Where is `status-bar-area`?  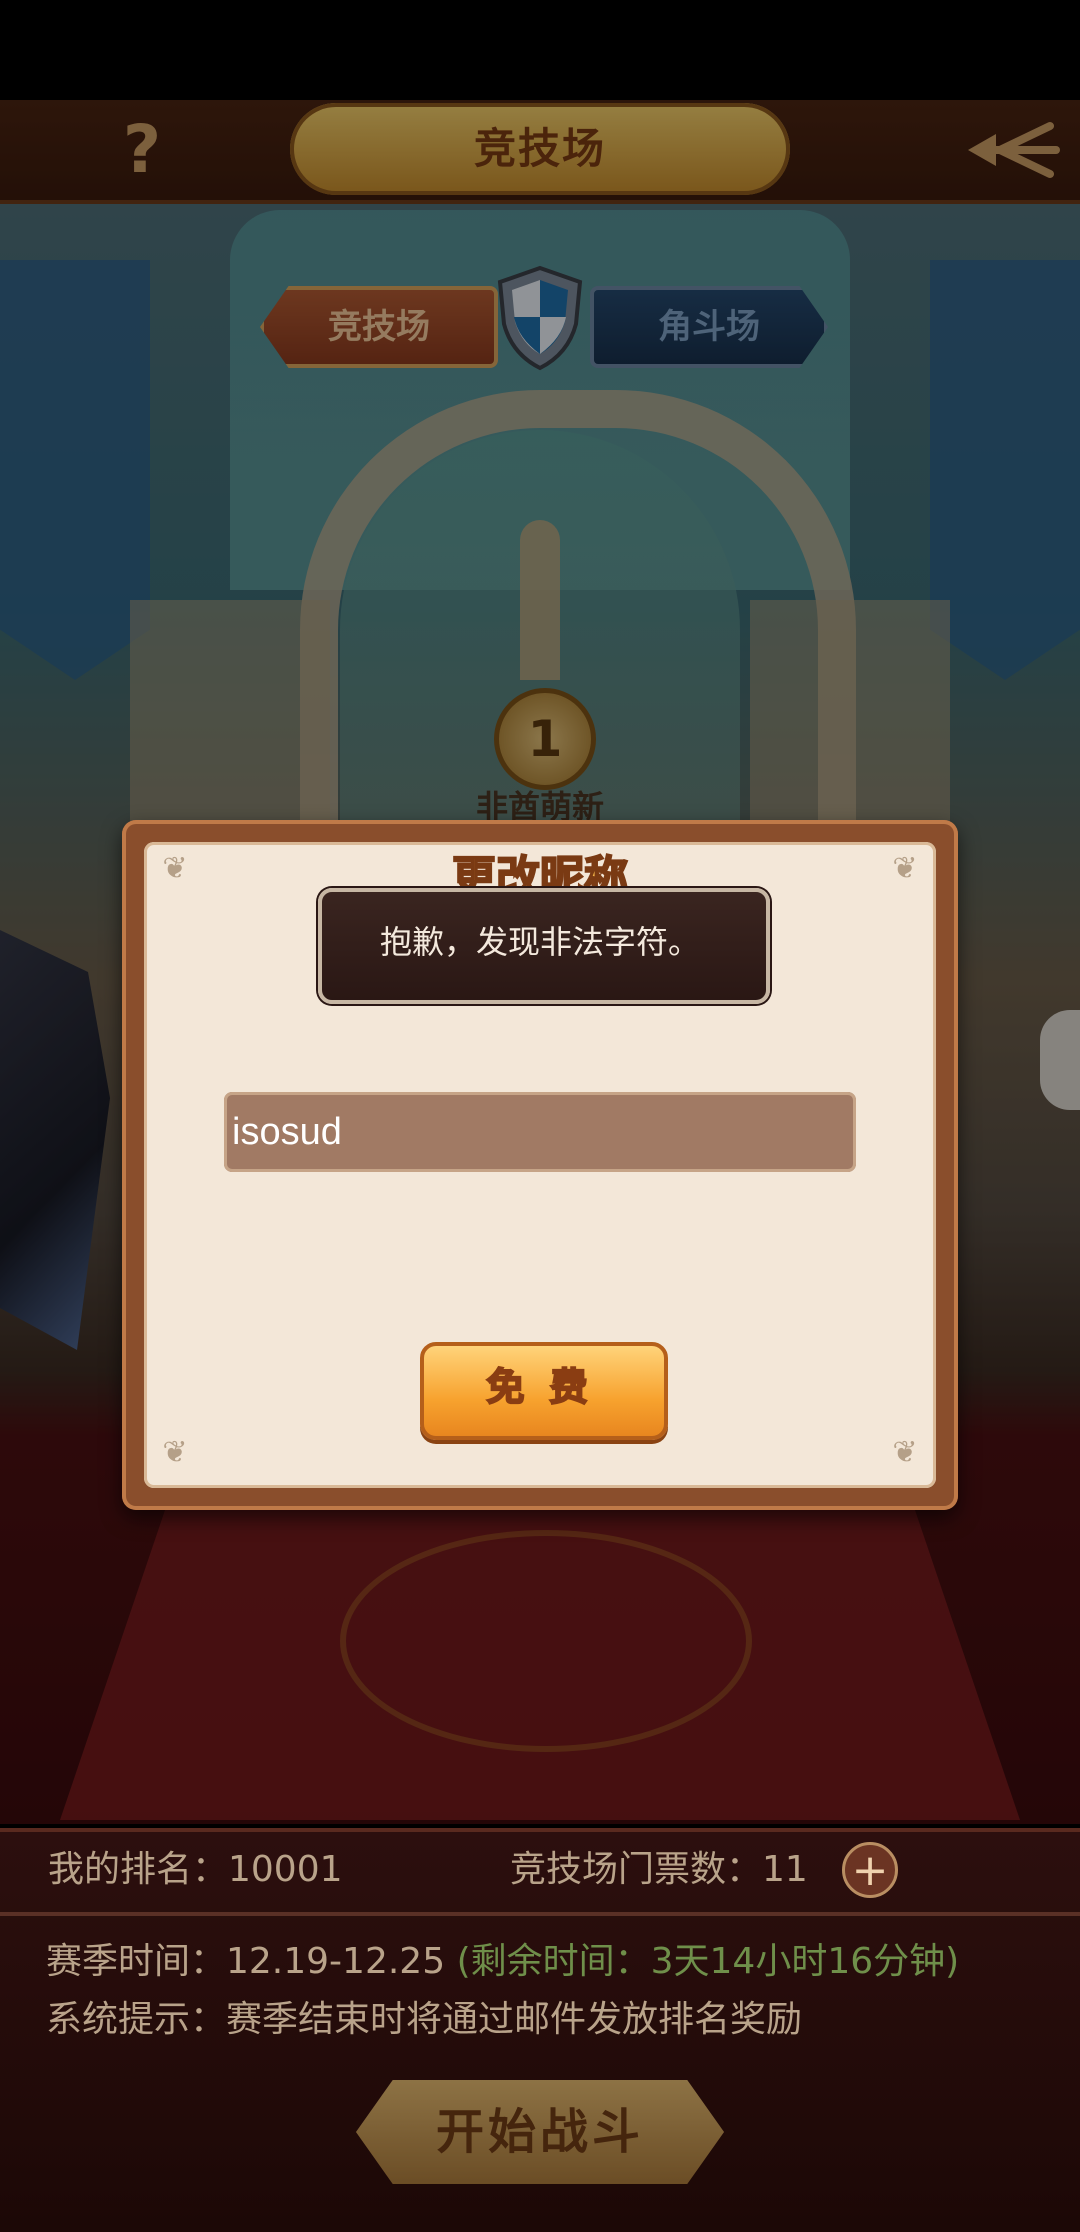 status-bar-area is located at coordinates (540, 50).